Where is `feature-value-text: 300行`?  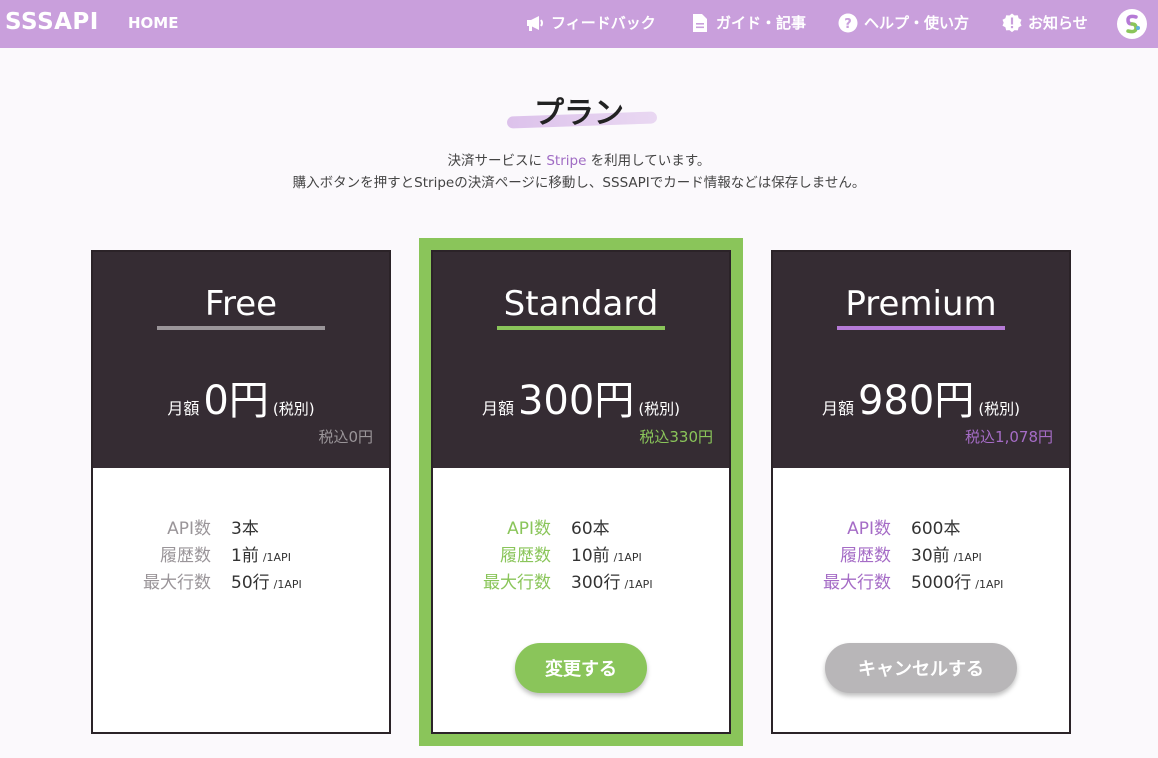 feature-value-text: 300行 is located at coordinates (596, 583).